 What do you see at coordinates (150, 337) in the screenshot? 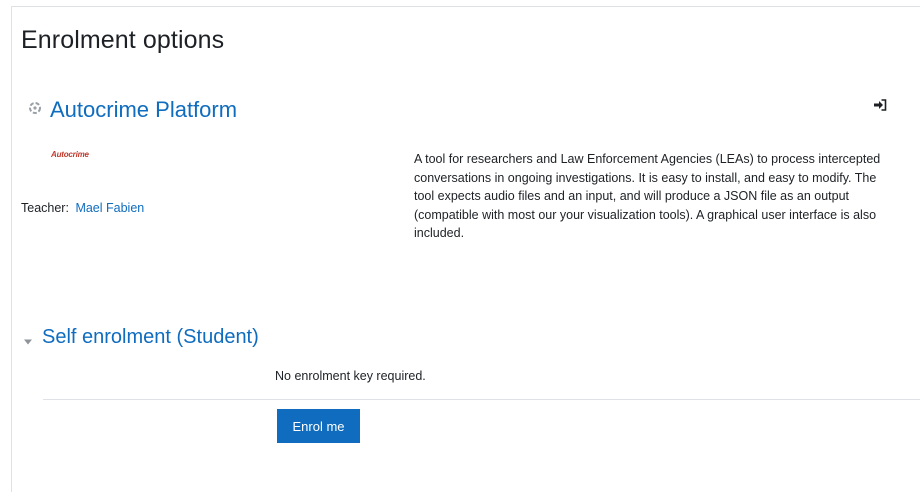
I see `self-enrolment-heading: Self enrolment (Student)` at bounding box center [150, 337].